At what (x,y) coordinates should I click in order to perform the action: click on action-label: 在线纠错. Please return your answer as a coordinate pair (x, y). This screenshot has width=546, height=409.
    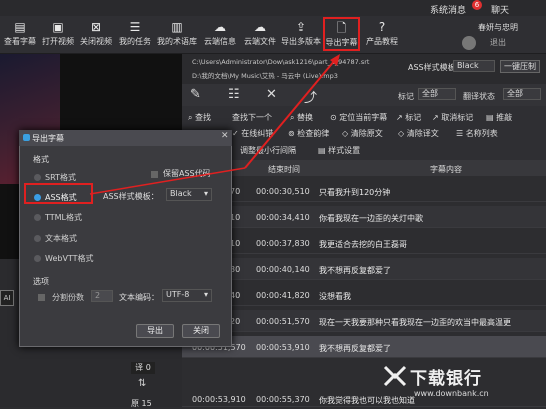
    Looking at the image, I should click on (257, 133).